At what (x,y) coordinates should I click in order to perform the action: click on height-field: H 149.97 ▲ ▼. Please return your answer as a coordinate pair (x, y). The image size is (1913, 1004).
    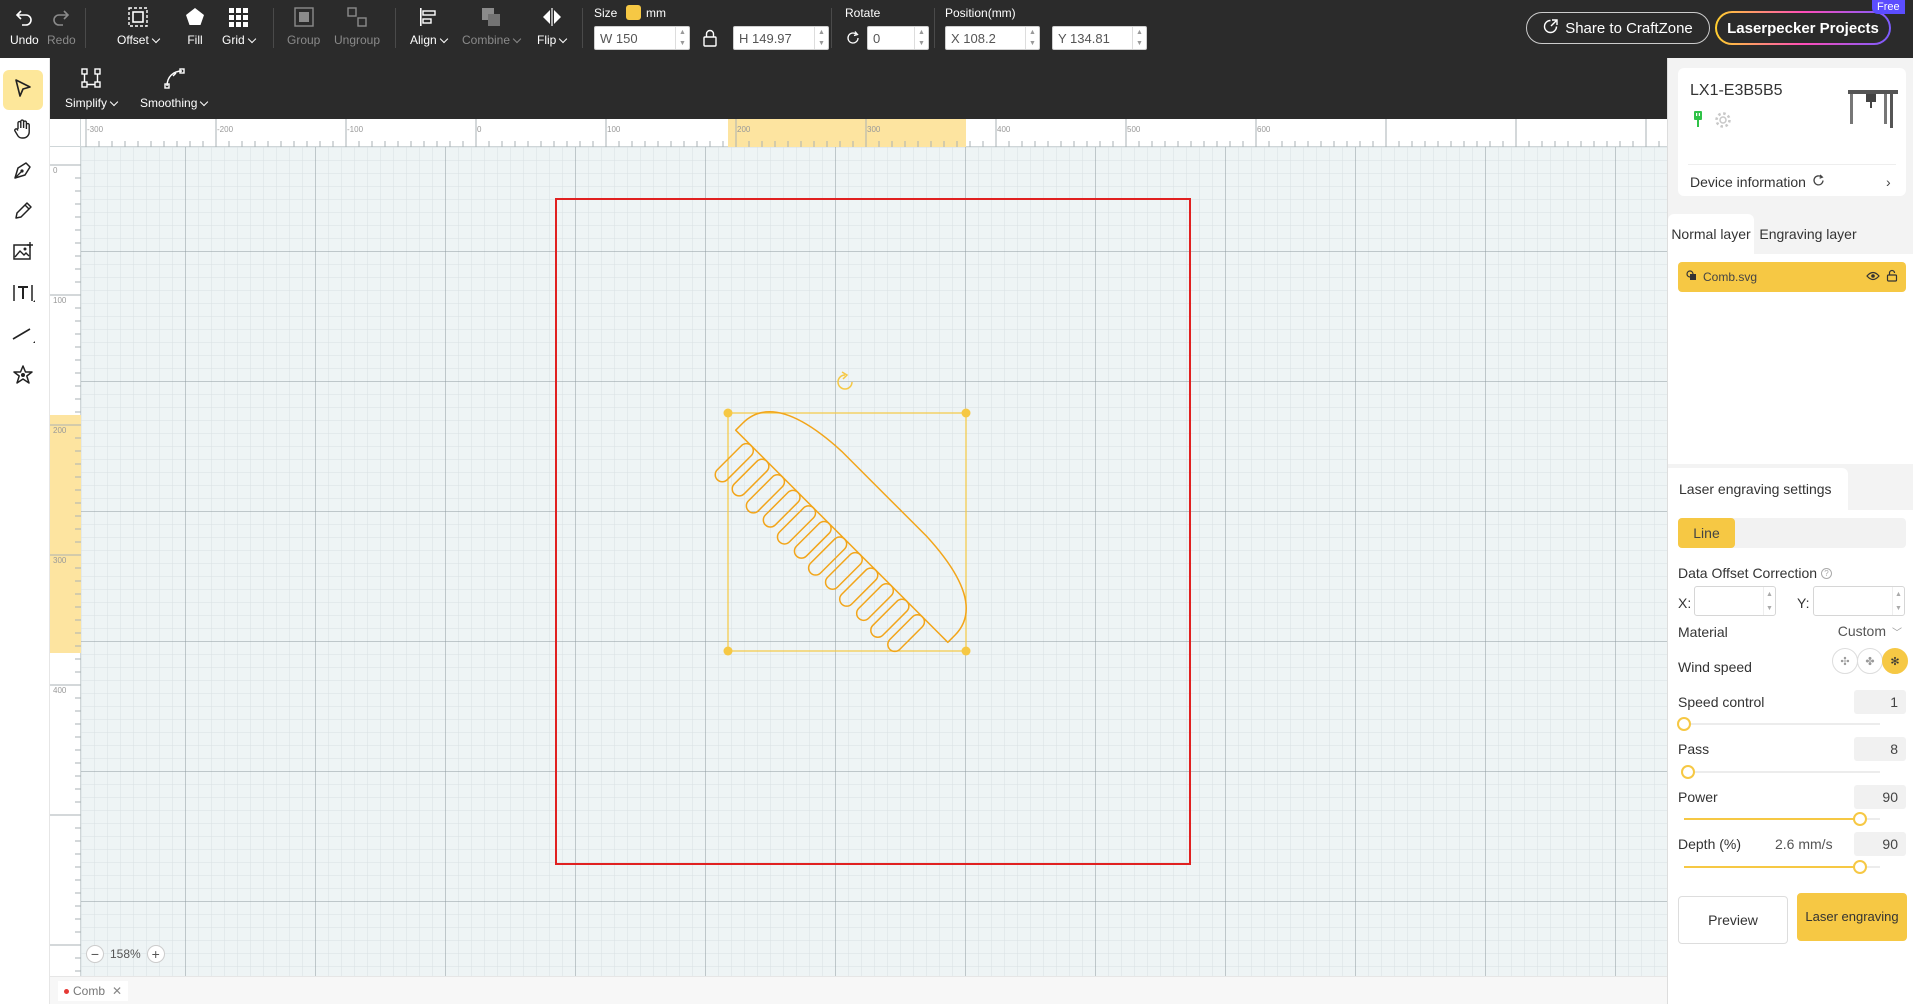
    Looking at the image, I should click on (781, 38).